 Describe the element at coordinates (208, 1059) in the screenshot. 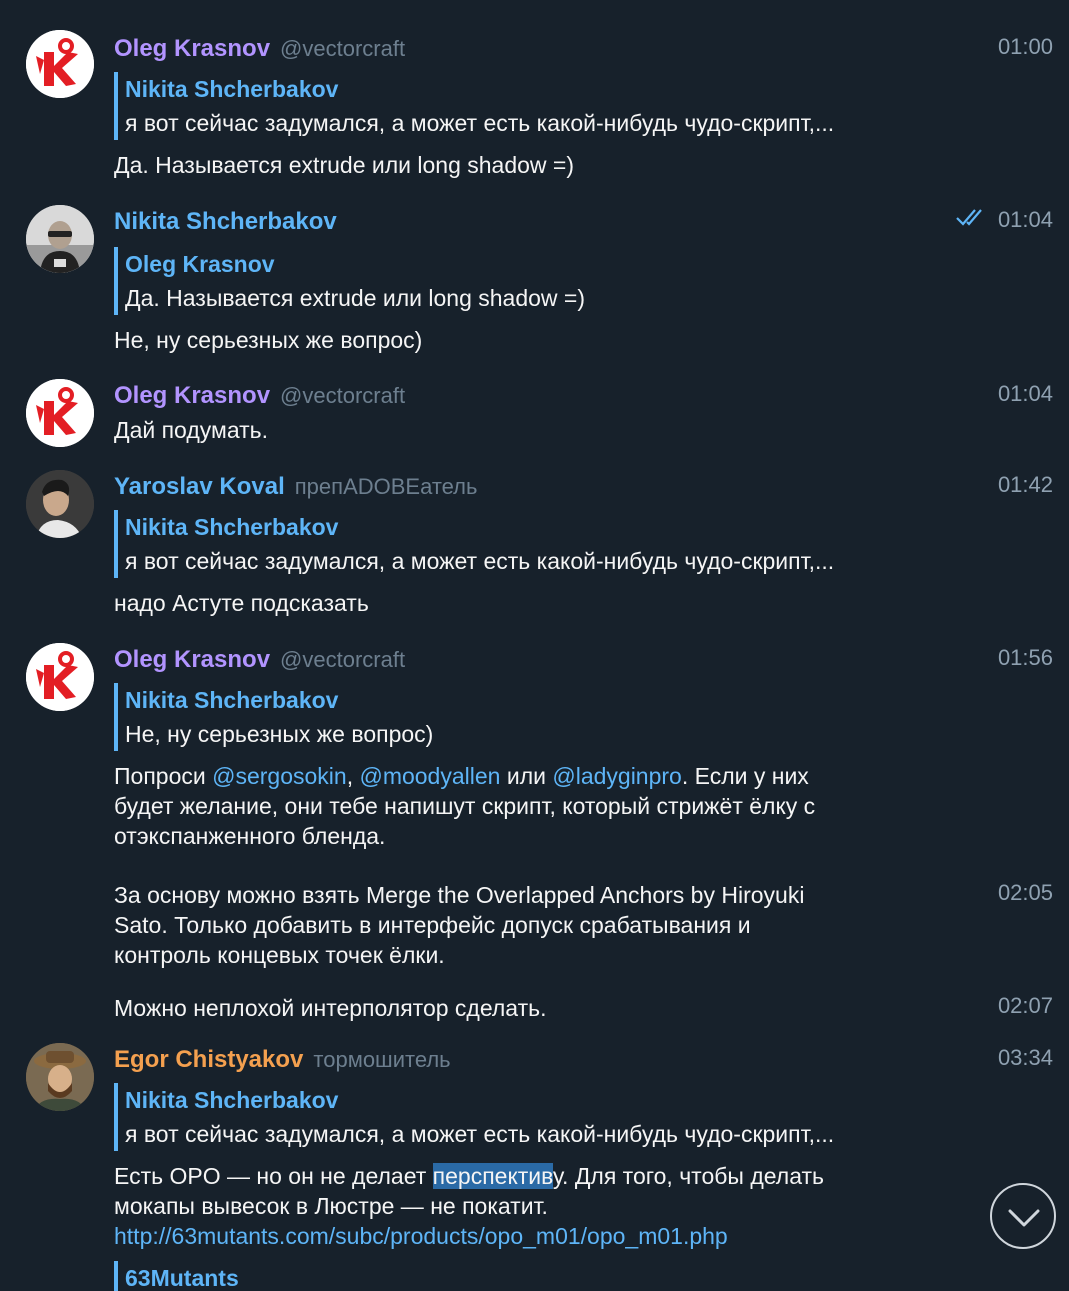

I see `sender-name: Egor Chistyakov` at that location.